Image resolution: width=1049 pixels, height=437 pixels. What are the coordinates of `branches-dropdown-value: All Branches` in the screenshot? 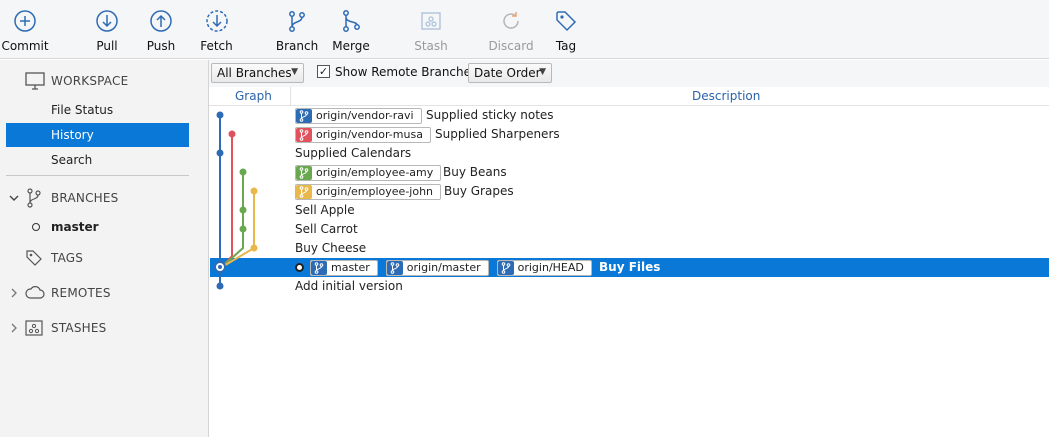 It's located at (254, 73).